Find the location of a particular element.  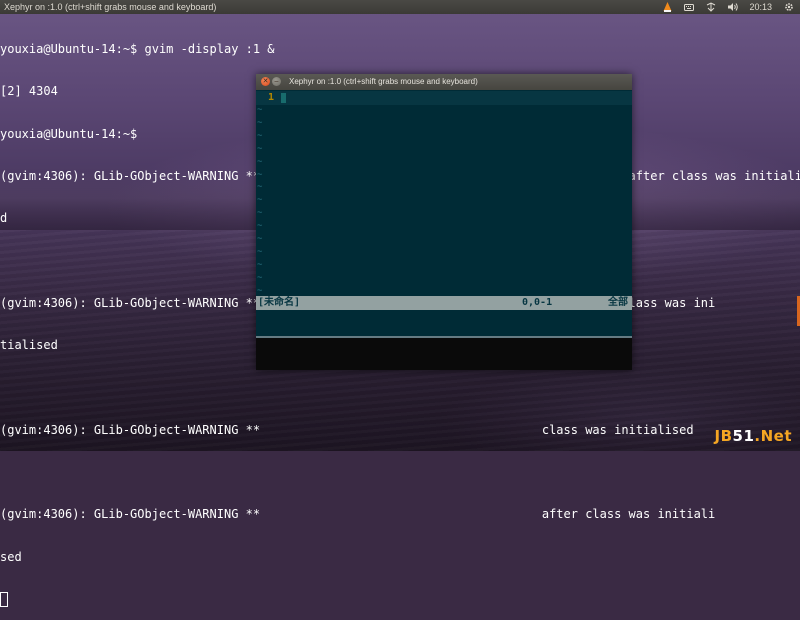

status-scroll-indicator: 全部 is located at coordinates (618, 302).